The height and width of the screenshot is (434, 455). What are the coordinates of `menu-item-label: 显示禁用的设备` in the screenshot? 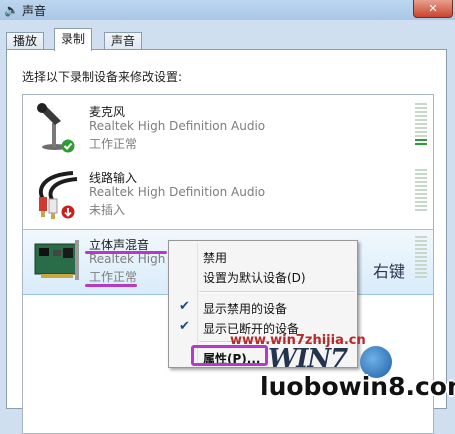 It's located at (245, 309).